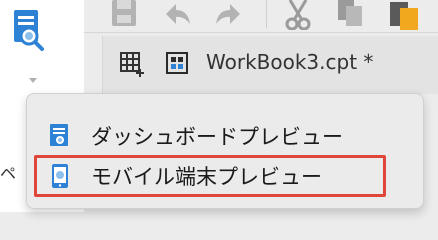  What do you see at coordinates (8, 173) in the screenshot?
I see `partial-side-text: ペ` at bounding box center [8, 173].